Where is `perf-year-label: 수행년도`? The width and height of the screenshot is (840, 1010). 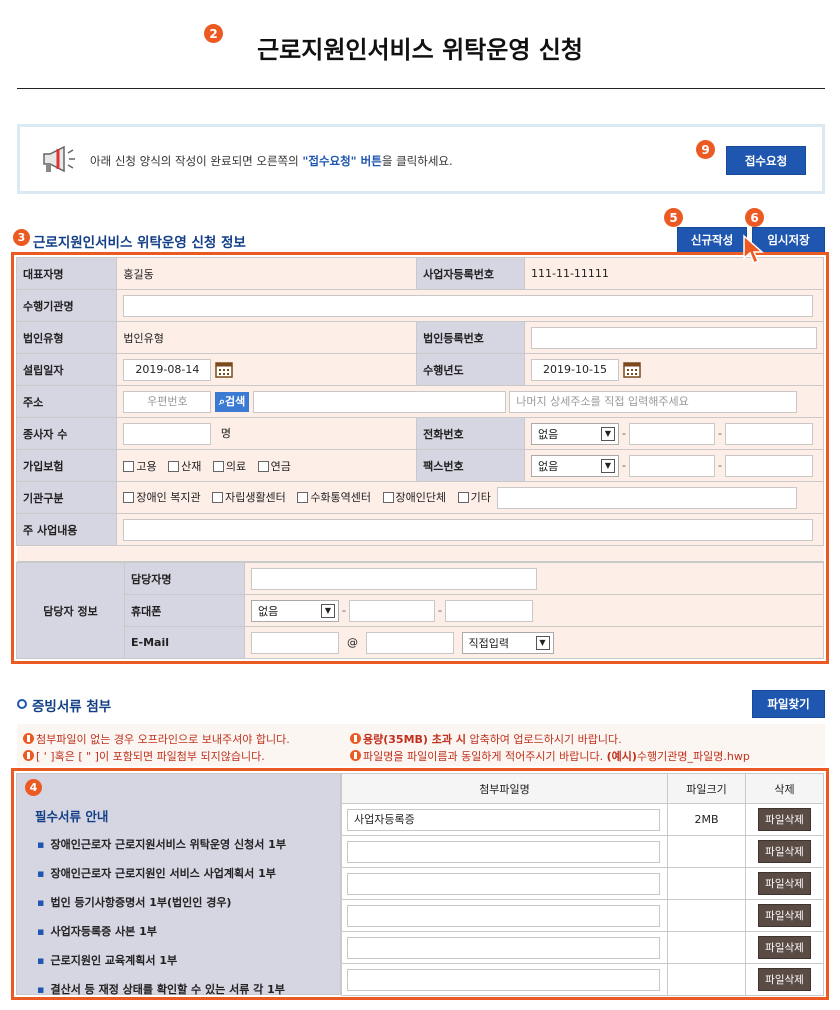 perf-year-label: 수행년도 is located at coordinates (470, 369).